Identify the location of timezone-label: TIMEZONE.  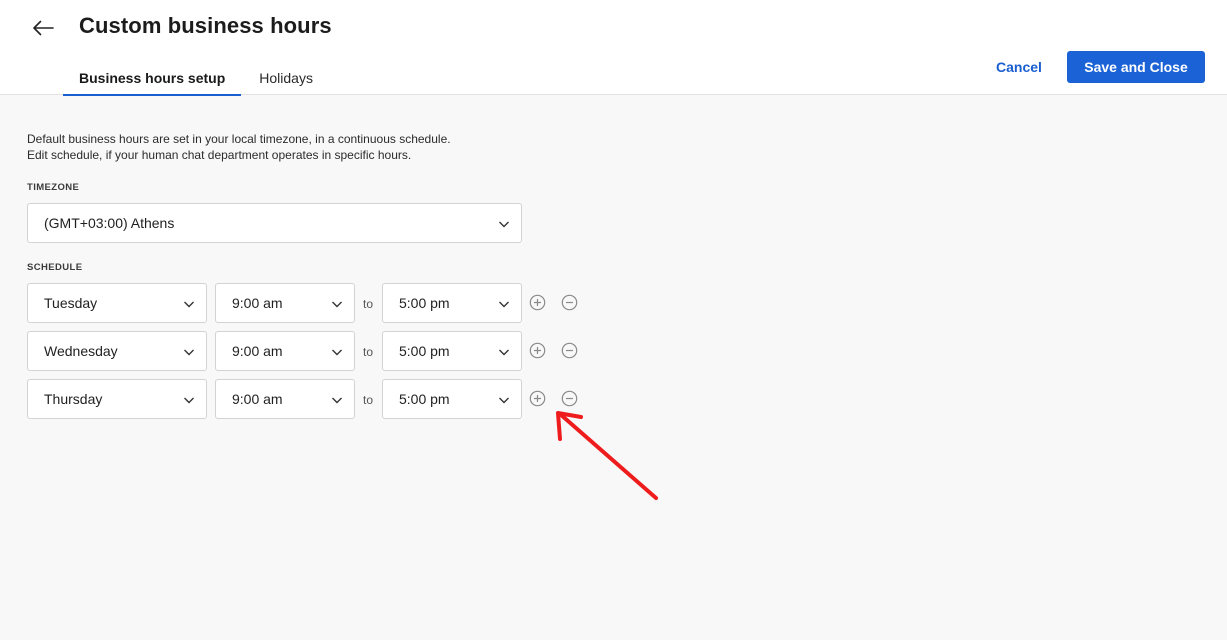
(53, 187).